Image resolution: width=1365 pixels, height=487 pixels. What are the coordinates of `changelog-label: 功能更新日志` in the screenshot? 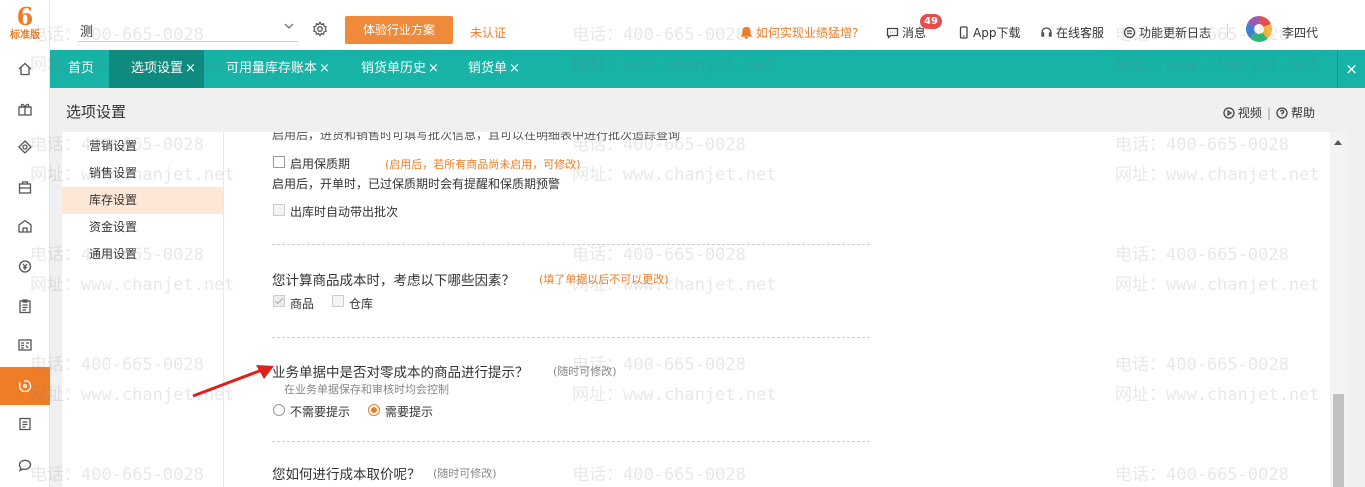 It's located at (1175, 33).